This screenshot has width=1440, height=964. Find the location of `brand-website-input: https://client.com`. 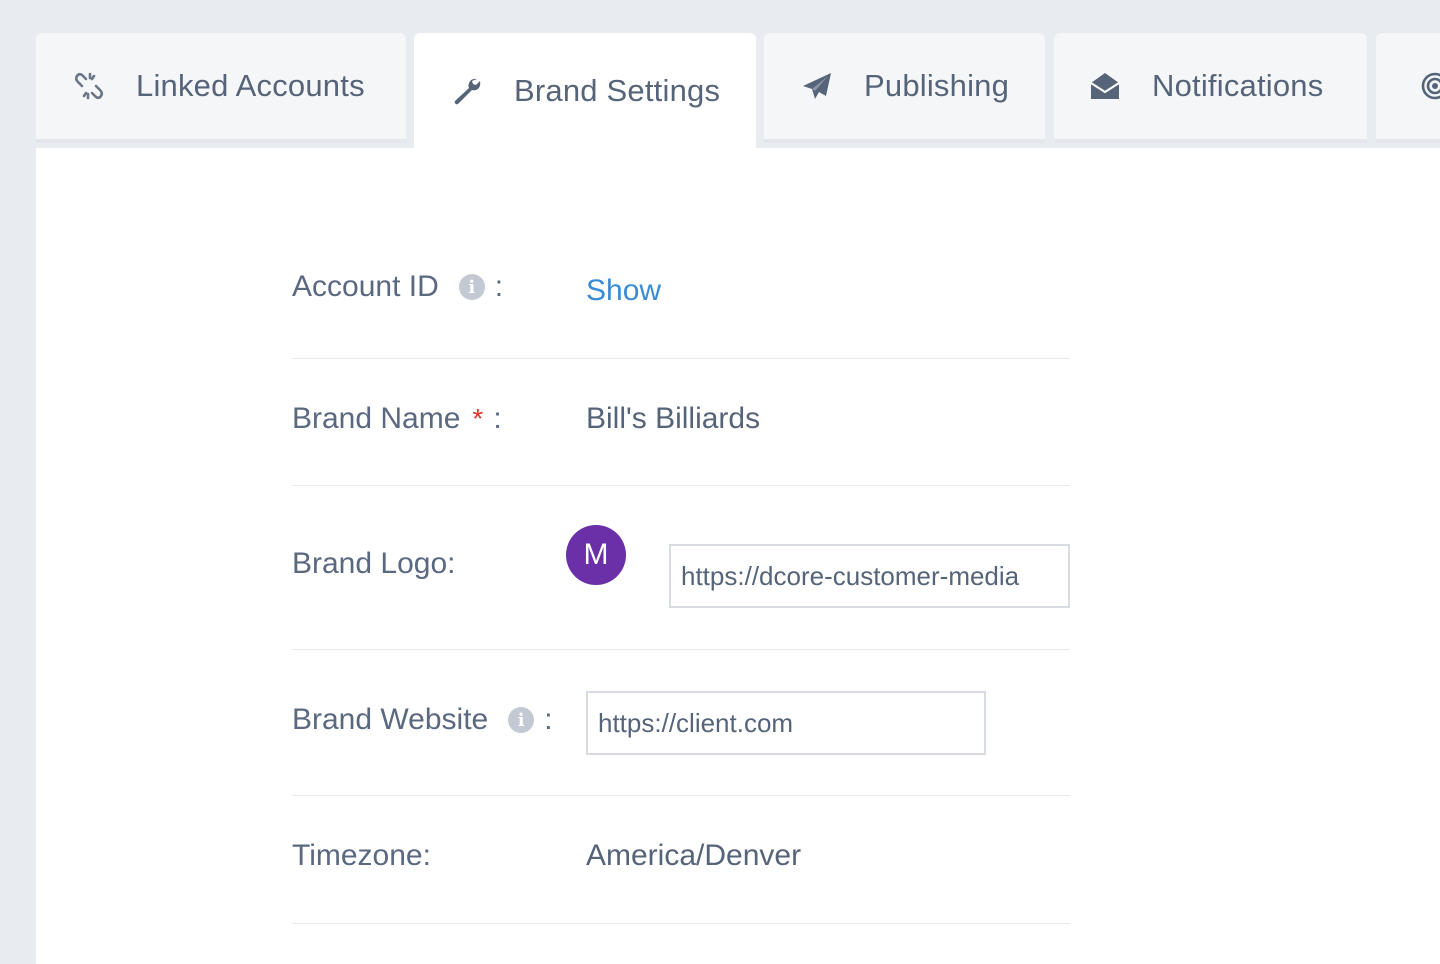

brand-website-input: https://client.com is located at coordinates (786, 723).